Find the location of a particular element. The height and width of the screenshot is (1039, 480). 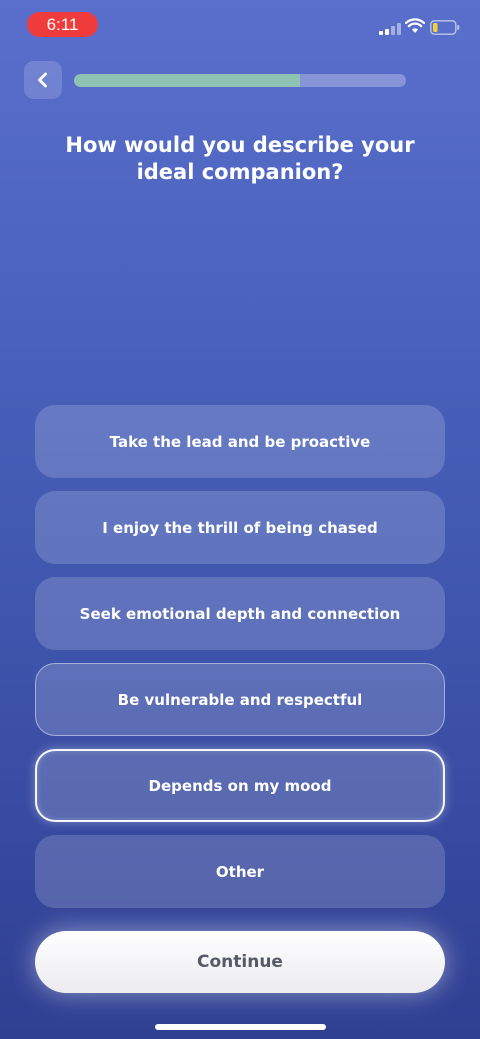

back-button is located at coordinates (43, 80).